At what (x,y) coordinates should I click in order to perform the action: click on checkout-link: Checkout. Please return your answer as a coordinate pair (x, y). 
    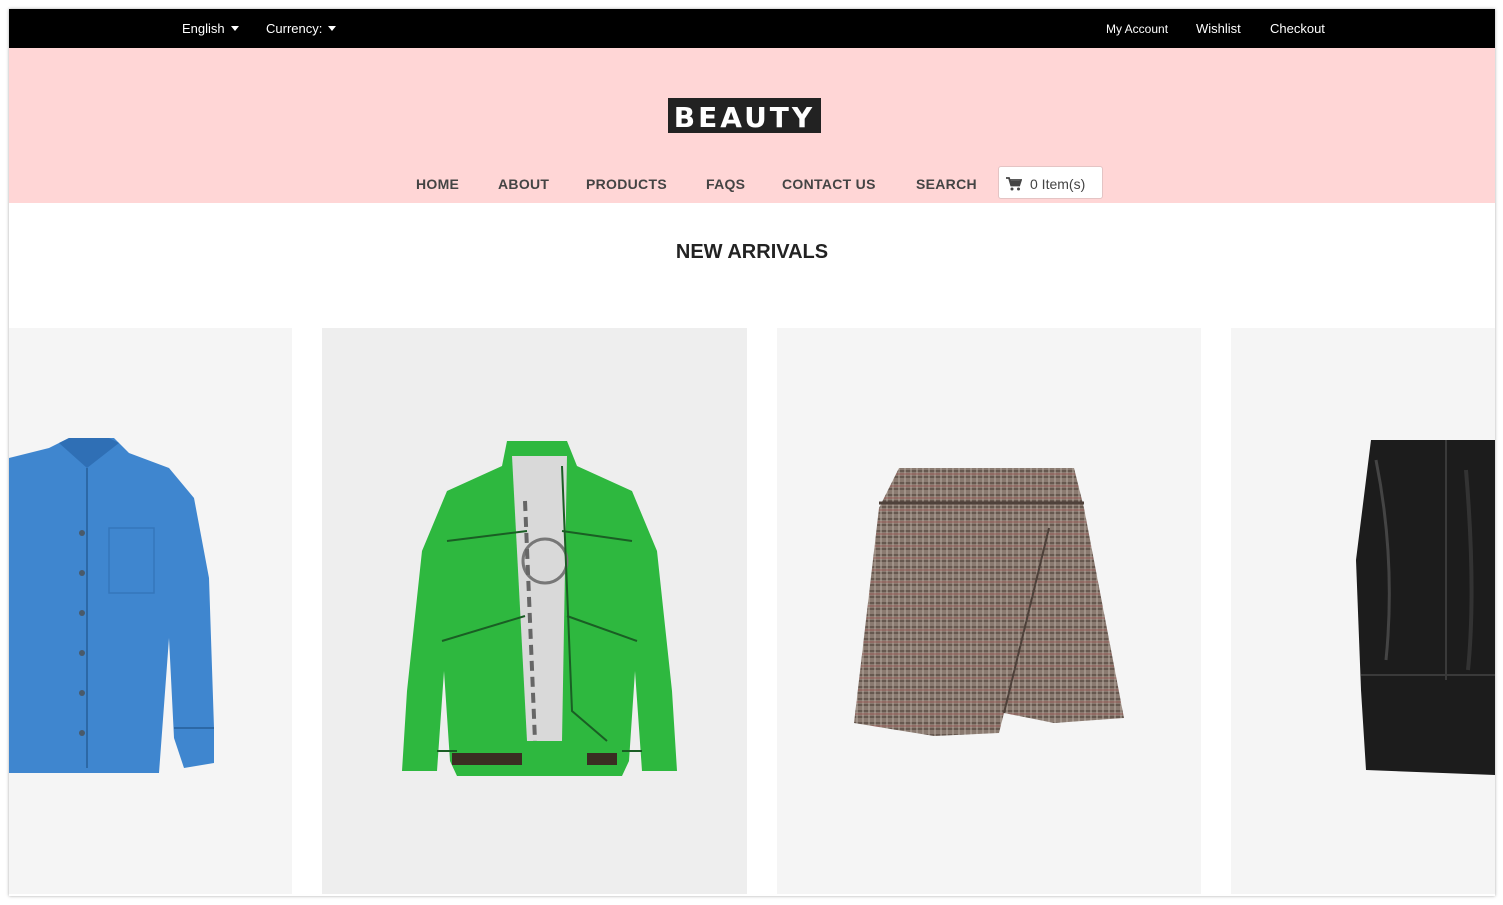
    Looking at the image, I should click on (1297, 28).